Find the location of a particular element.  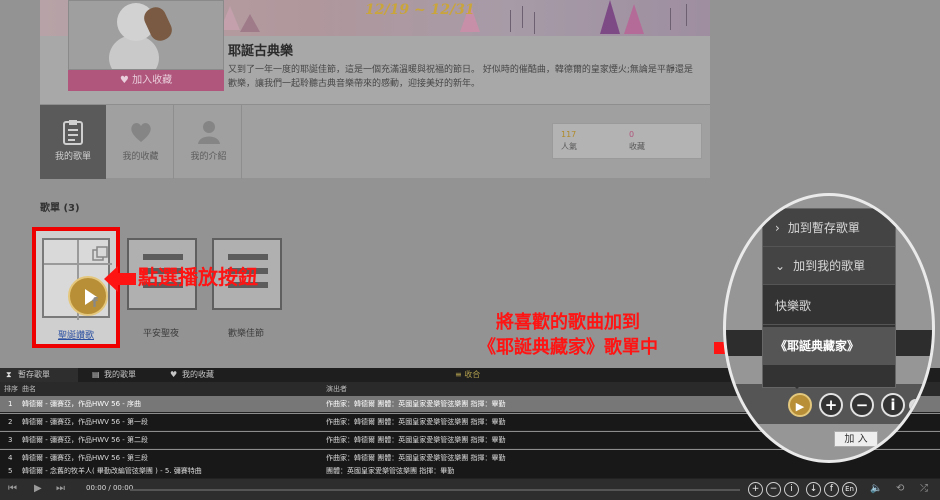

add-favorite-button: ♥ 加入收藏 is located at coordinates (146, 80).